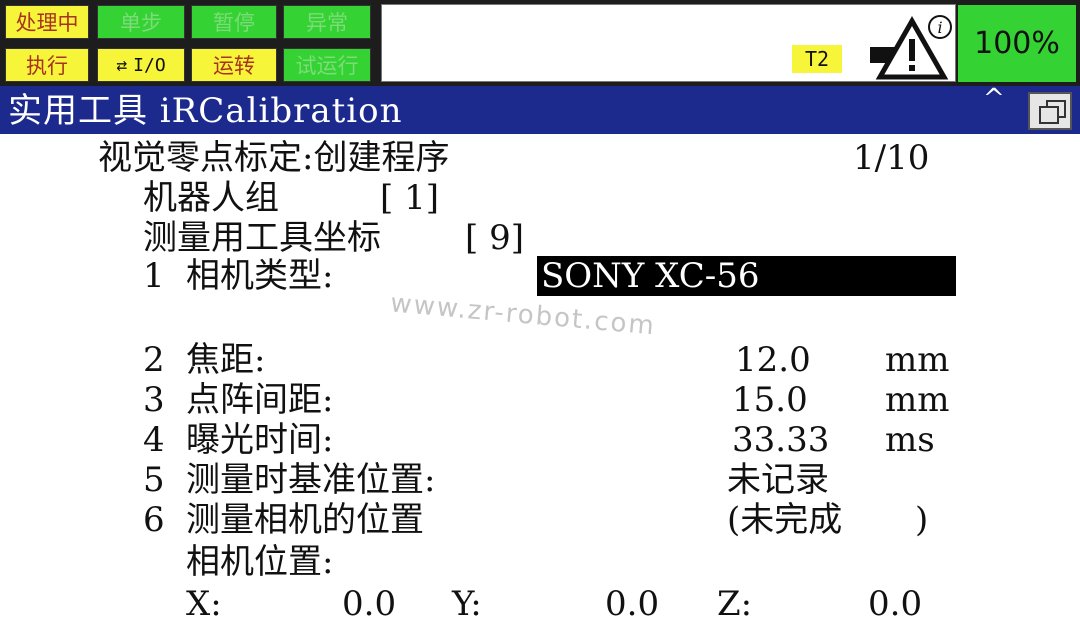 The width and height of the screenshot is (1080, 624). I want to click on camera-measure-status: (未完成, so click(784, 520).